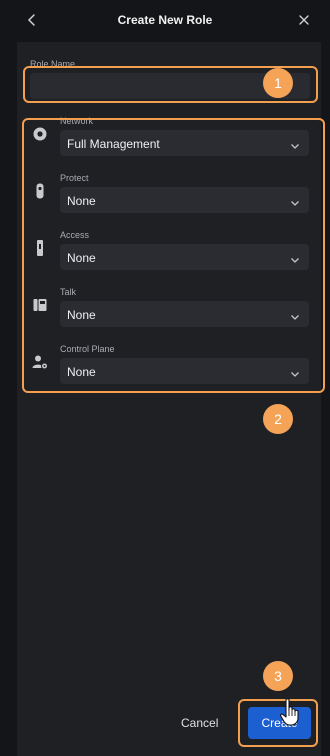  I want to click on hand-pointer-icon, so click(291, 712).